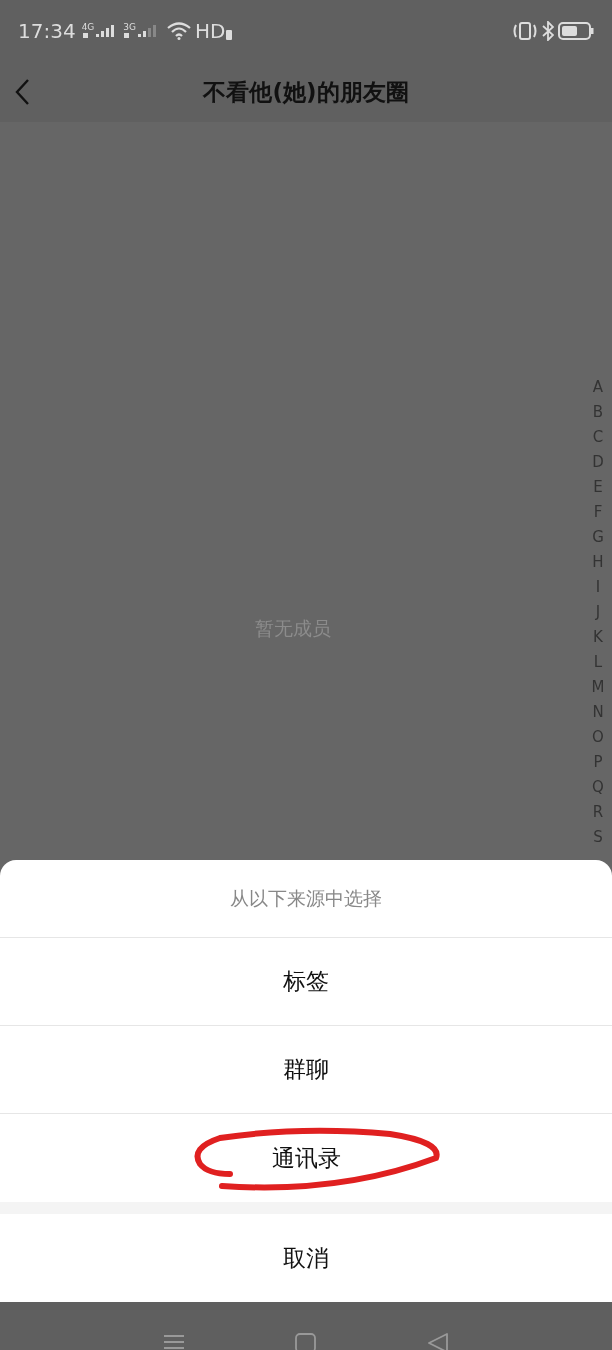 Image resolution: width=612 pixels, height=1350 pixels. I want to click on sheet-title: 从以下来源中选择, so click(306, 899).